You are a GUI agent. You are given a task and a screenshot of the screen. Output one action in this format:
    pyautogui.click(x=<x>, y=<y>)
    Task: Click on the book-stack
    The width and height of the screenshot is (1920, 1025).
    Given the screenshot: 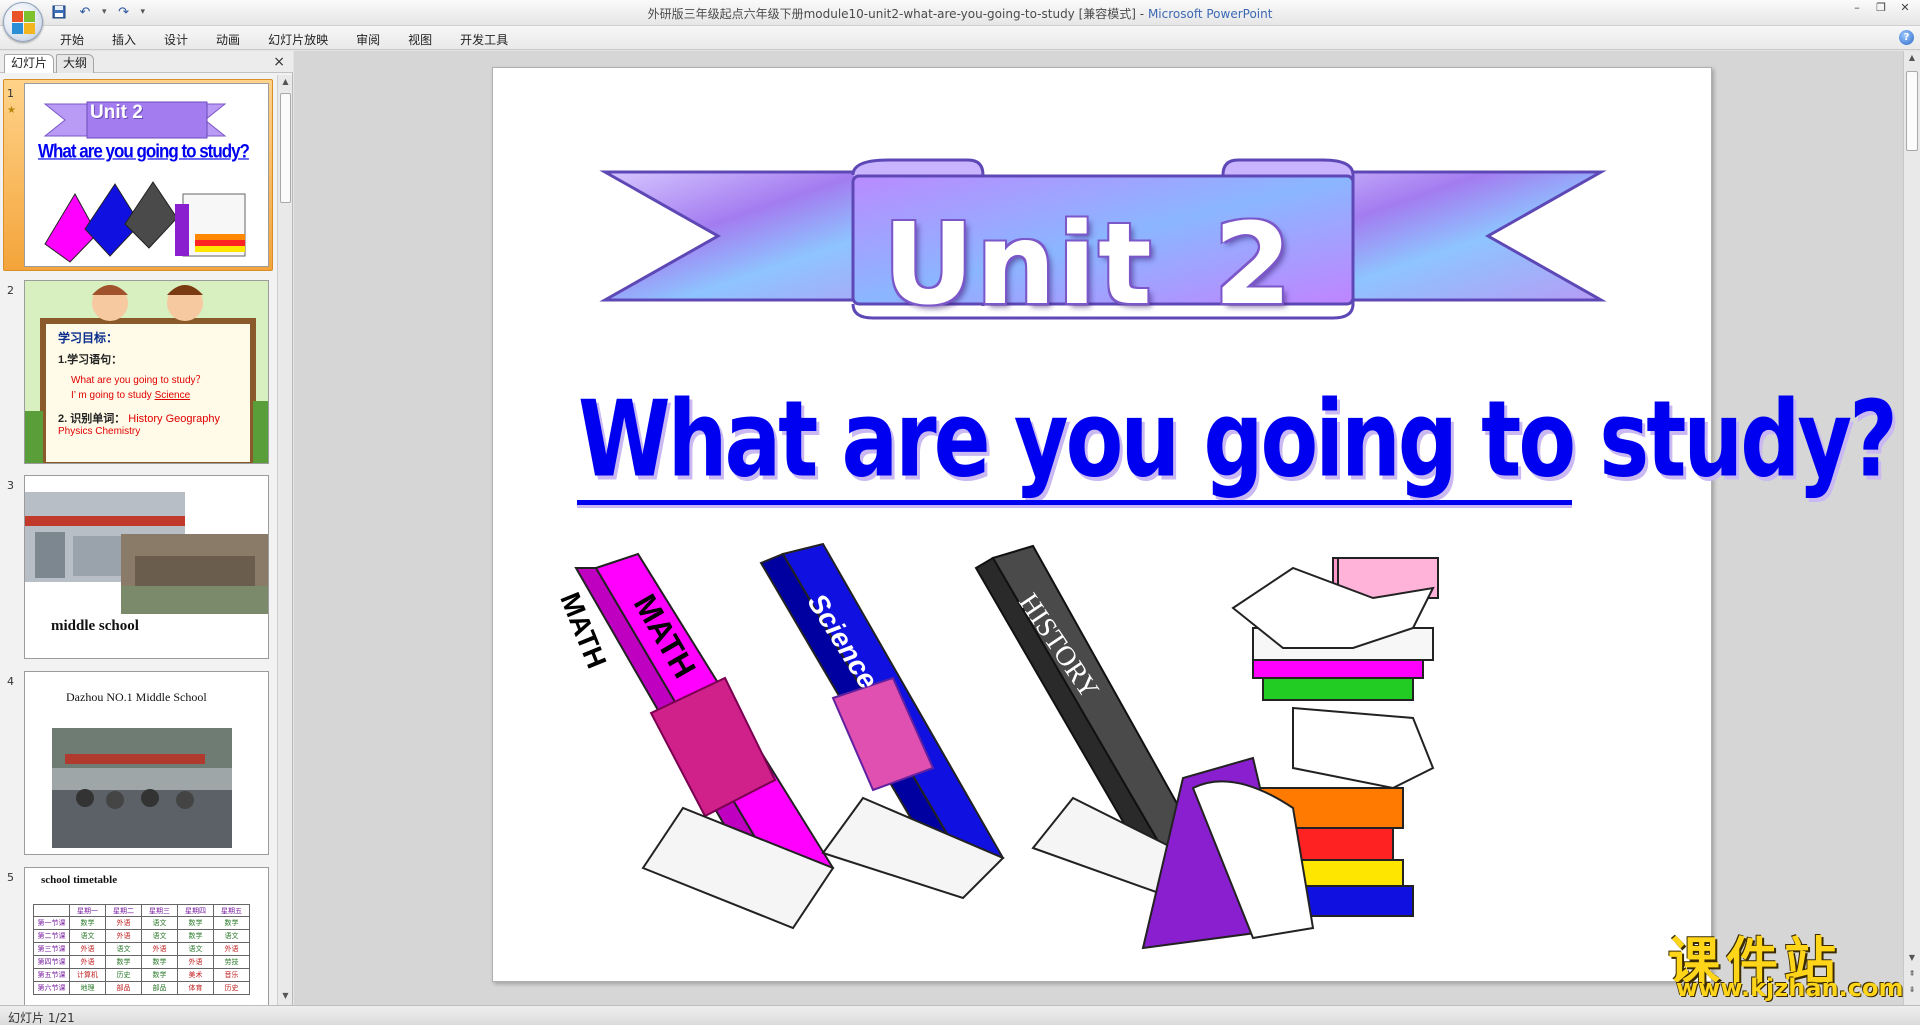 What is the action you would take?
    pyautogui.click(x=1290, y=753)
    